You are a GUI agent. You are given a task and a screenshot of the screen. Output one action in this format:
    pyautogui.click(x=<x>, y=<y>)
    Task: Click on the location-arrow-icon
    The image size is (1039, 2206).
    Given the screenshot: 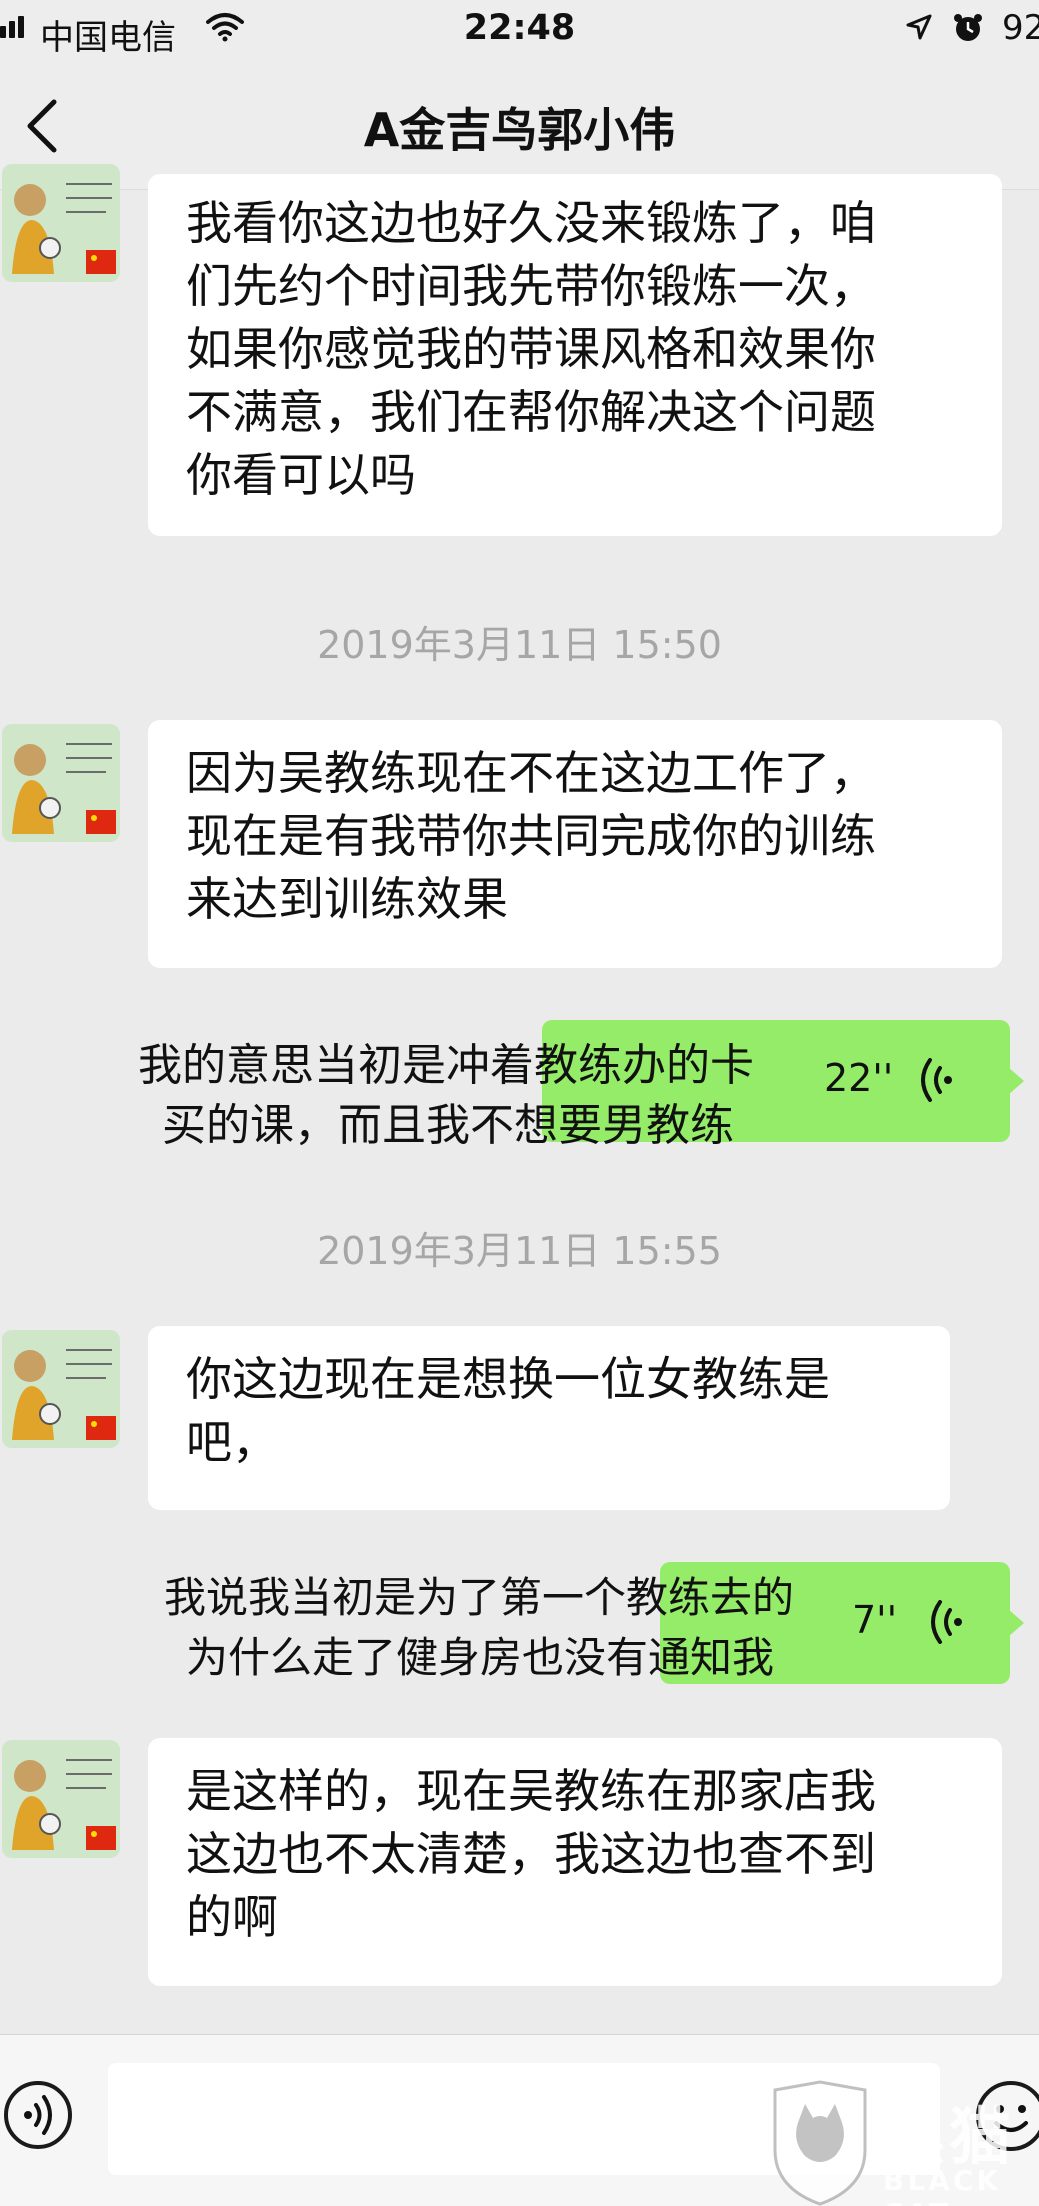 What is the action you would take?
    pyautogui.click(x=919, y=27)
    